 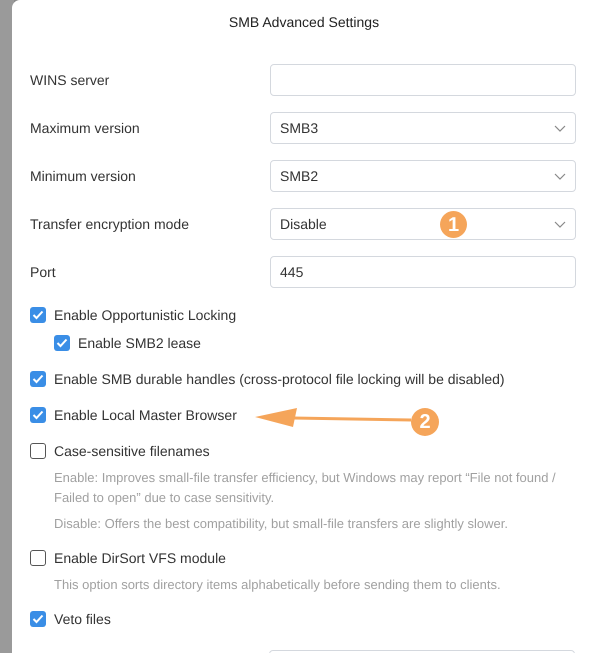 What do you see at coordinates (305, 488) in the screenshot?
I see `option-description: Enable: Improves small-file transfer efficiency, but Windows may report “File not found / Failed to open” due to case sensitivity.` at bounding box center [305, 488].